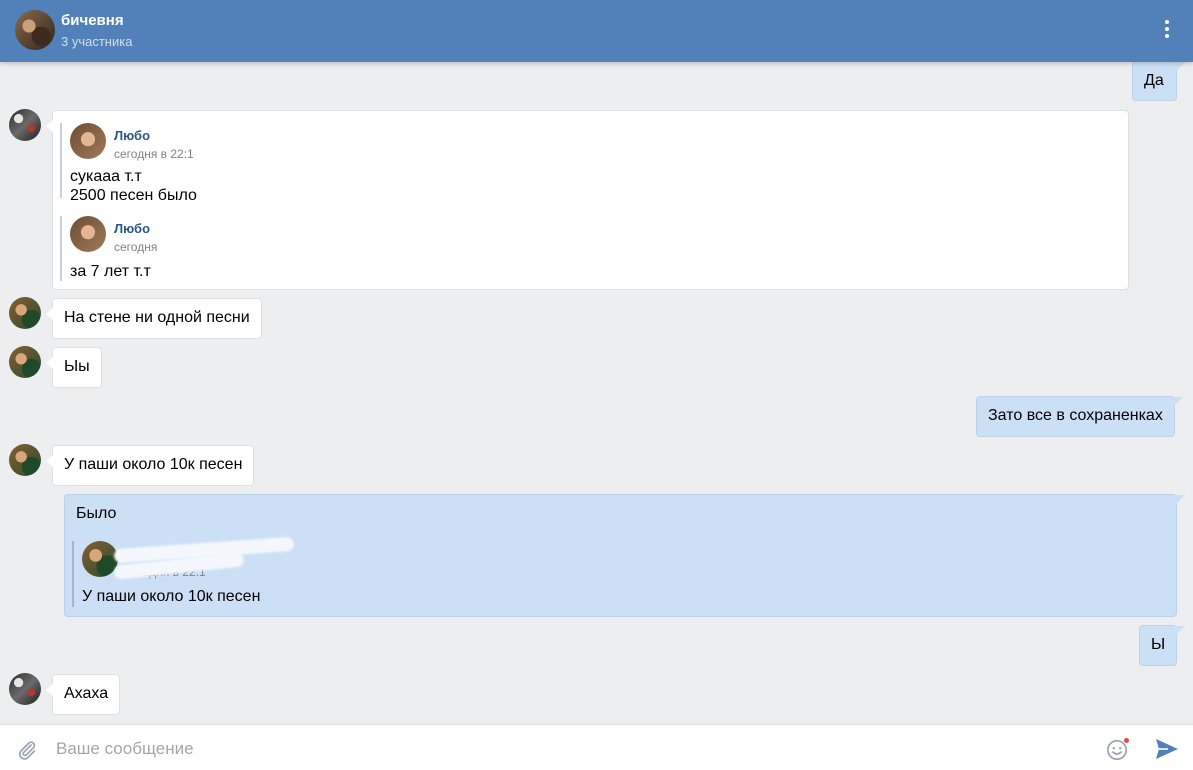  What do you see at coordinates (210, 248) in the screenshot?
I see `forwarded-message: Любо сегодня за 7 лет т.т` at bounding box center [210, 248].